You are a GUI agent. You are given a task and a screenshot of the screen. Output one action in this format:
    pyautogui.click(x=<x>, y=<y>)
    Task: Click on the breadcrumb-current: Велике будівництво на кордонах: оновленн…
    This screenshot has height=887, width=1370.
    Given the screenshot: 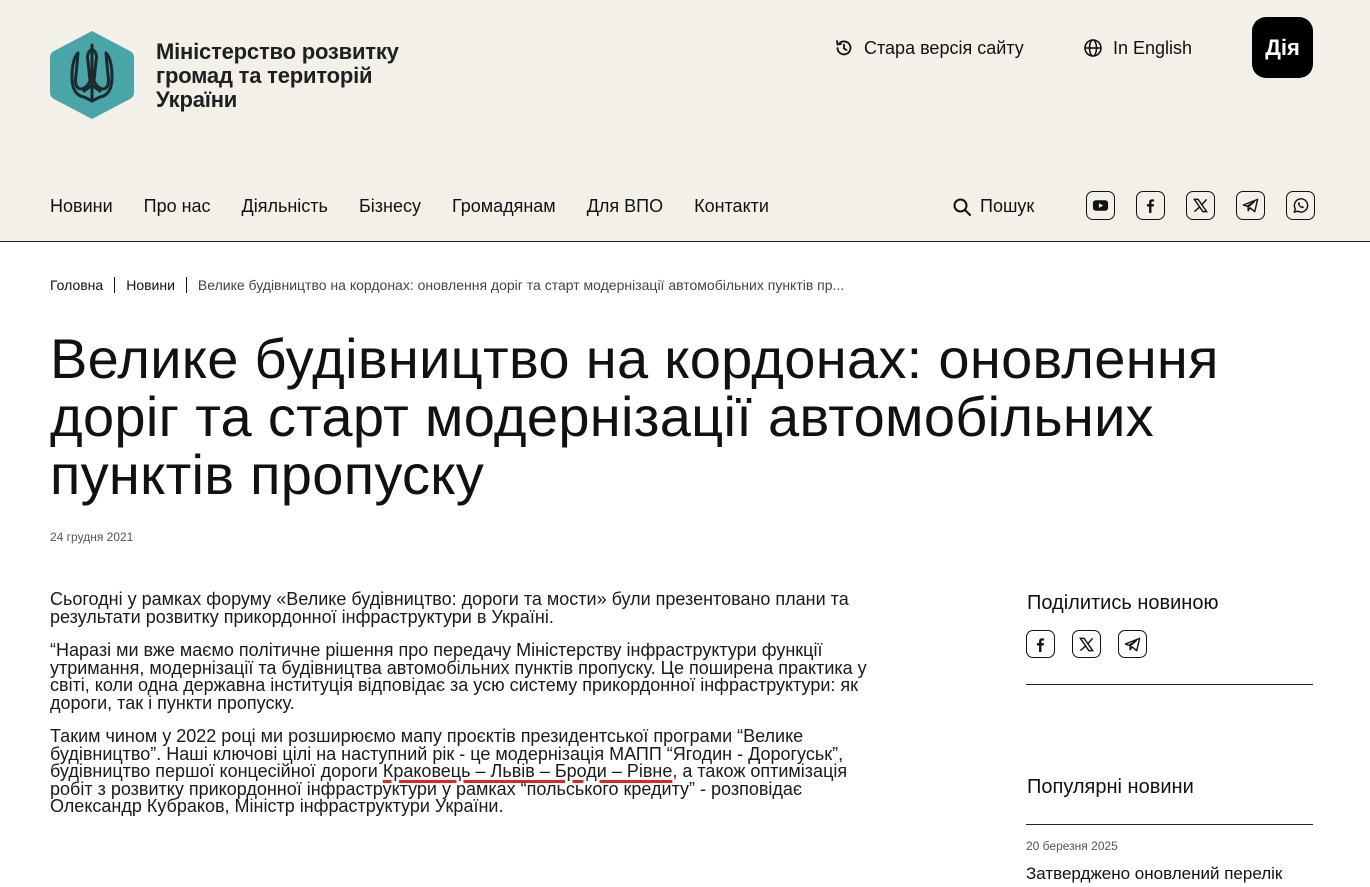 What is the action you would take?
    pyautogui.click(x=521, y=285)
    